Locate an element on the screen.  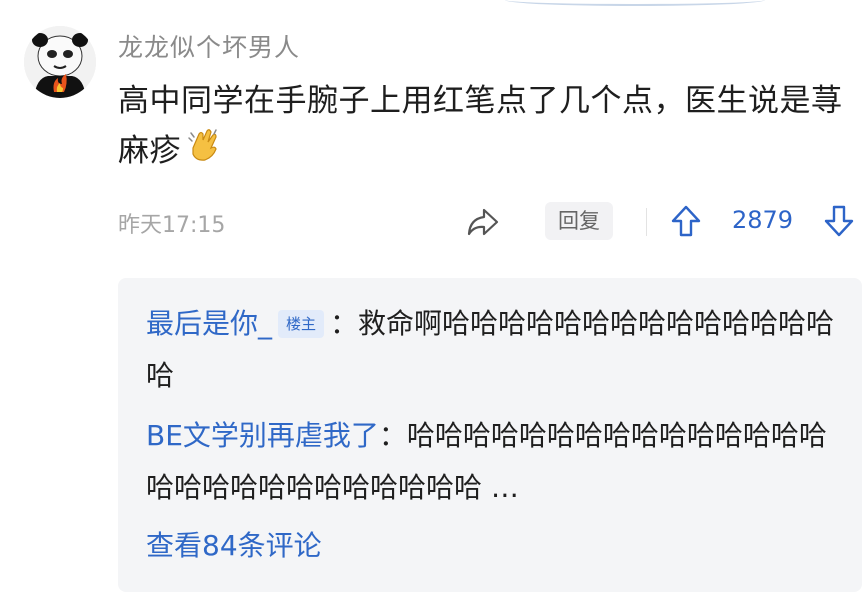
reply-button: 回复 is located at coordinates (579, 221).